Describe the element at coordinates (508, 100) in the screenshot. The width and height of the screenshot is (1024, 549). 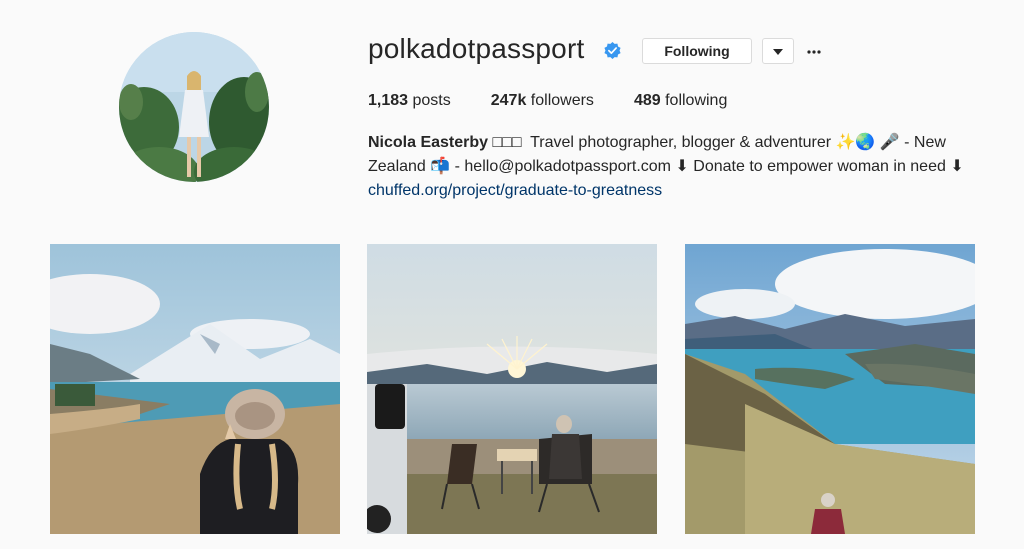
I see `followers-count: 247k` at that location.